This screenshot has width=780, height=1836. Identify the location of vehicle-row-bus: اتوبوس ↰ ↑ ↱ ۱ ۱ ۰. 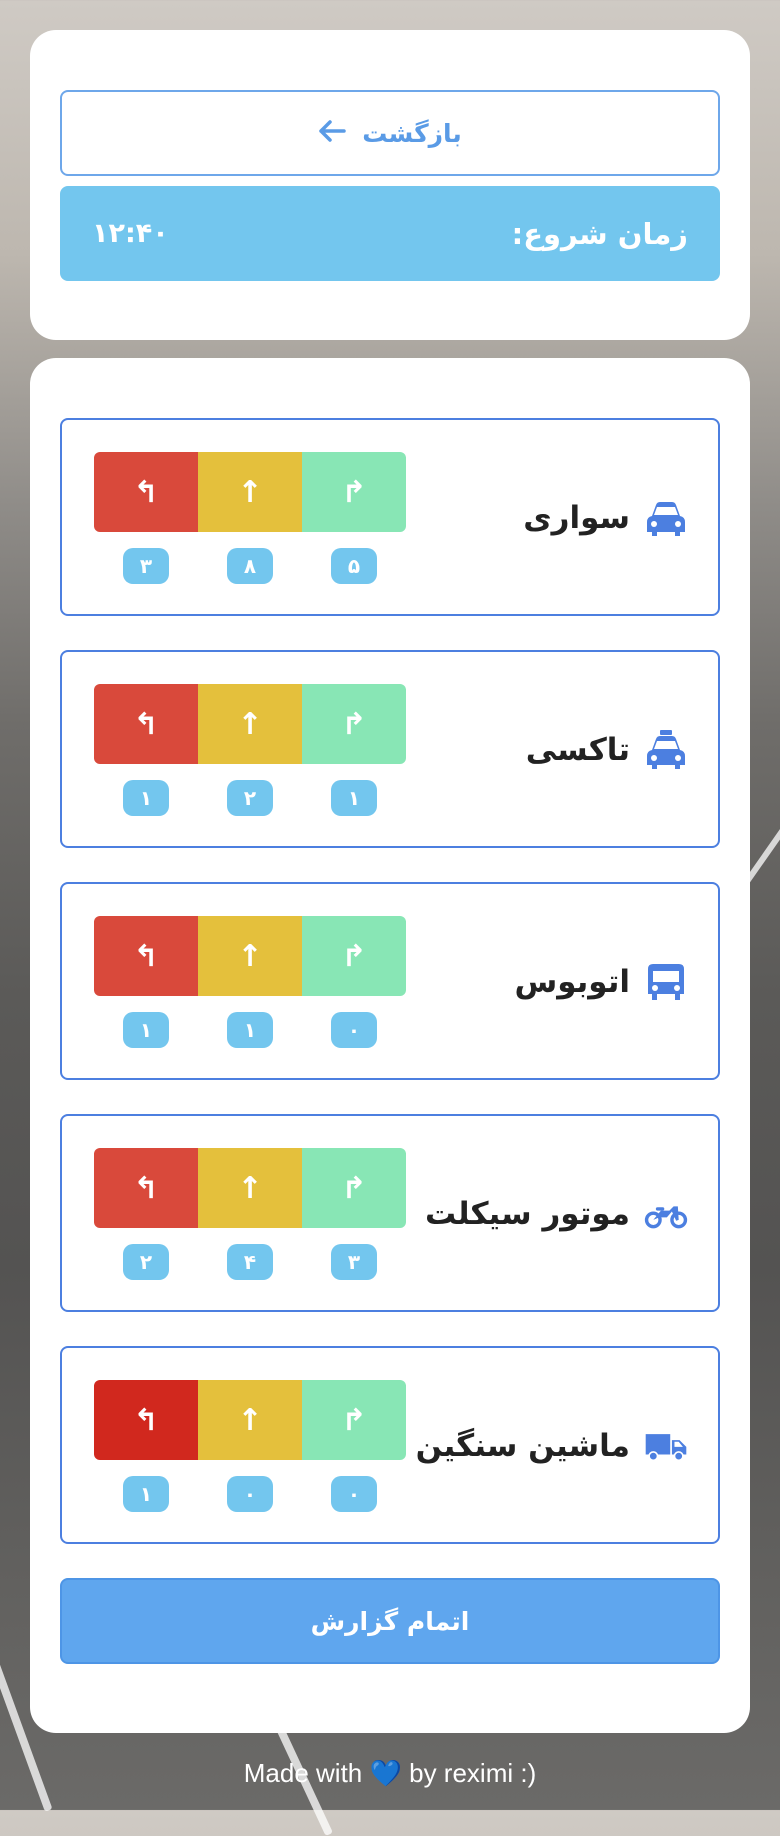
(390, 981).